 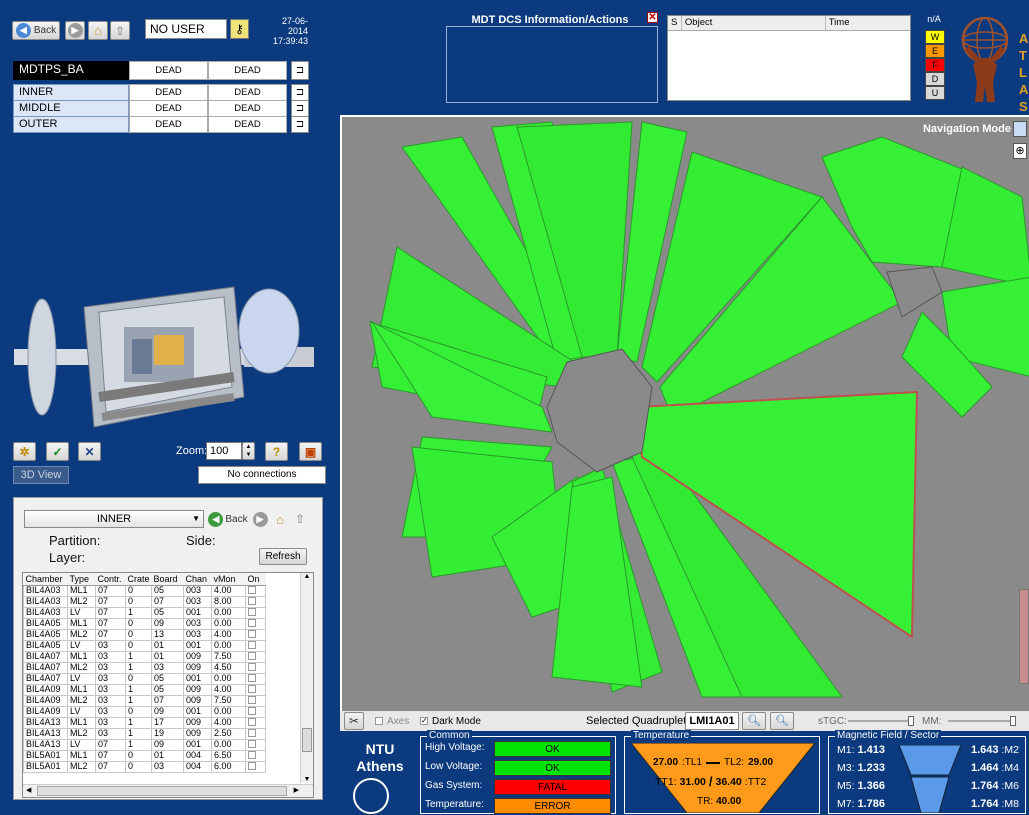 I want to click on zoom-in-icon: 🔍︎, so click(x=754, y=721).